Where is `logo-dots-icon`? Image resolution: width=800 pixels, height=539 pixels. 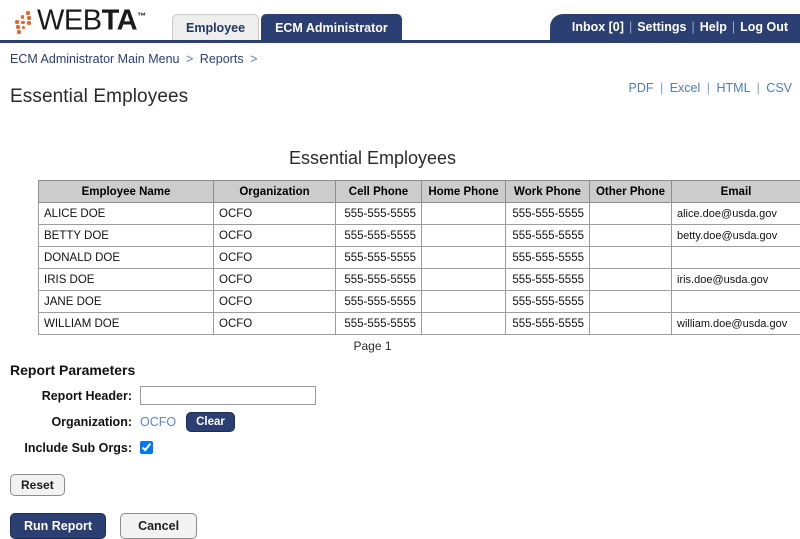
logo-dots-icon is located at coordinates (25, 23).